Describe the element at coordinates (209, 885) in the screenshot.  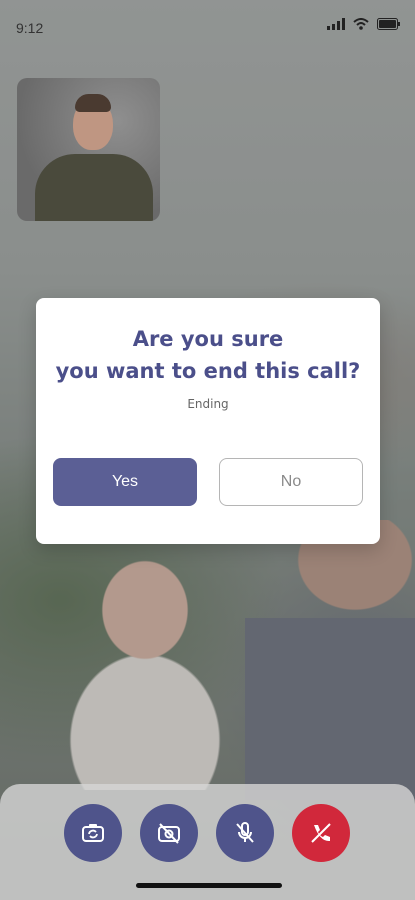
I see `home-indicator` at that location.